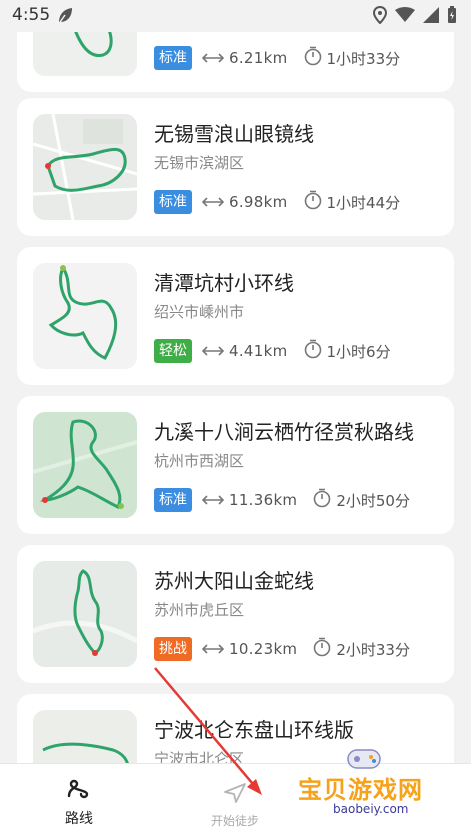 The width and height of the screenshot is (471, 837). Describe the element at coordinates (363, 202) in the screenshot. I see `route-duration: 1小时44分` at that location.